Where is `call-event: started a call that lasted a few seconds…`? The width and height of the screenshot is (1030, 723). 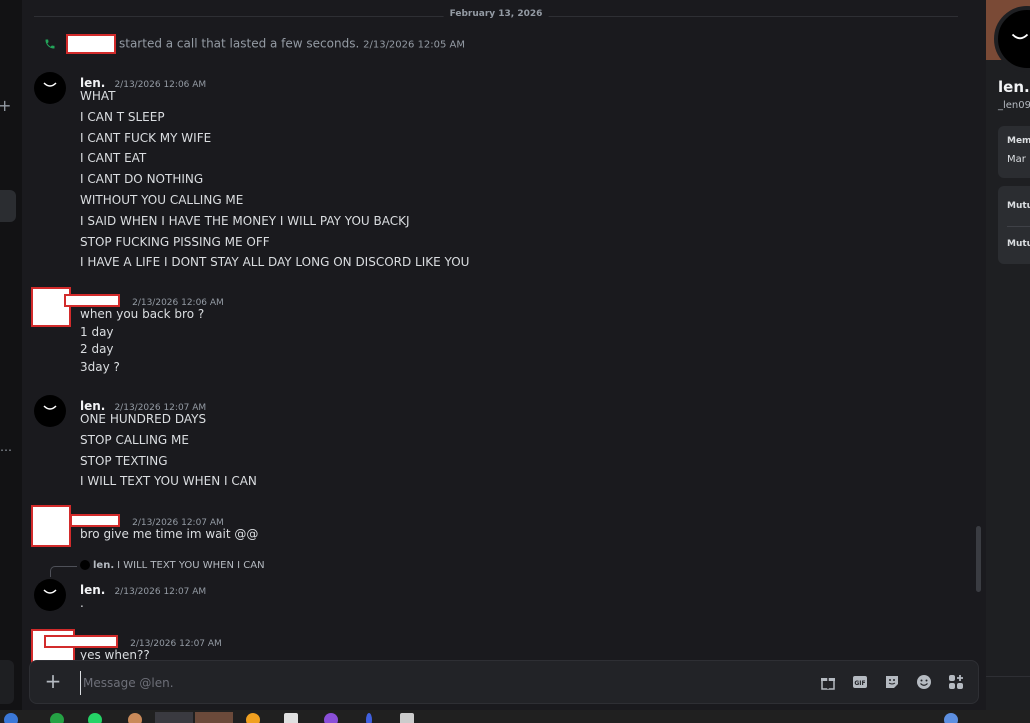 call-event: started a call that lasted a few seconds… is located at coordinates (254, 44).